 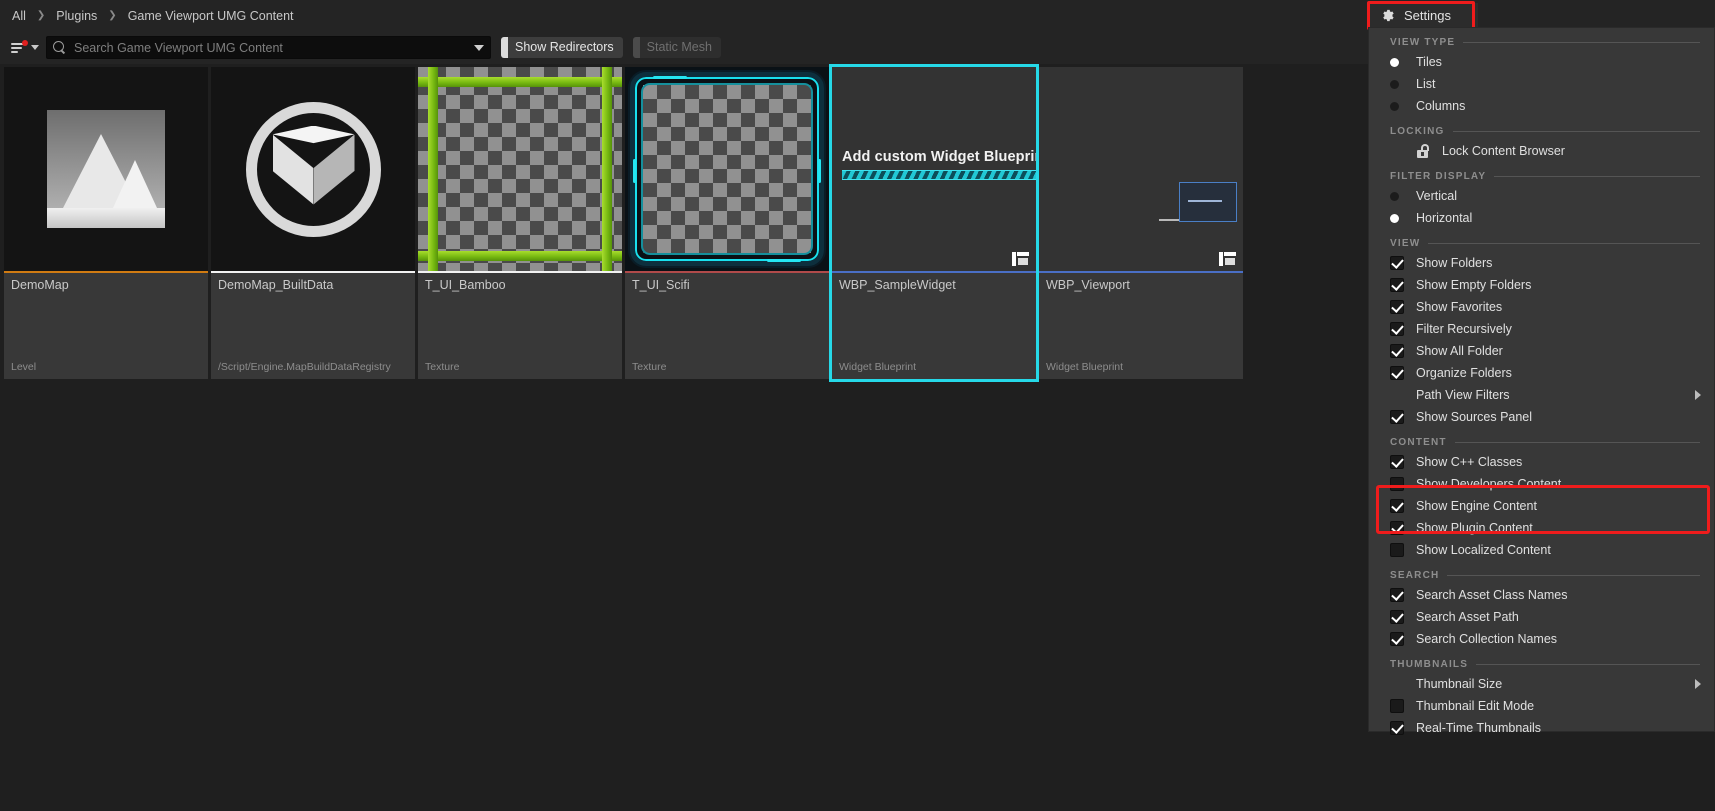 I want to click on section-header-content: CONTENT, so click(x=1541, y=439).